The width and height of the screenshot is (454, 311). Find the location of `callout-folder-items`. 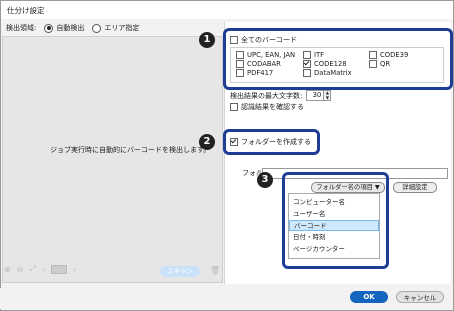

callout-folder-items is located at coordinates (335, 220).